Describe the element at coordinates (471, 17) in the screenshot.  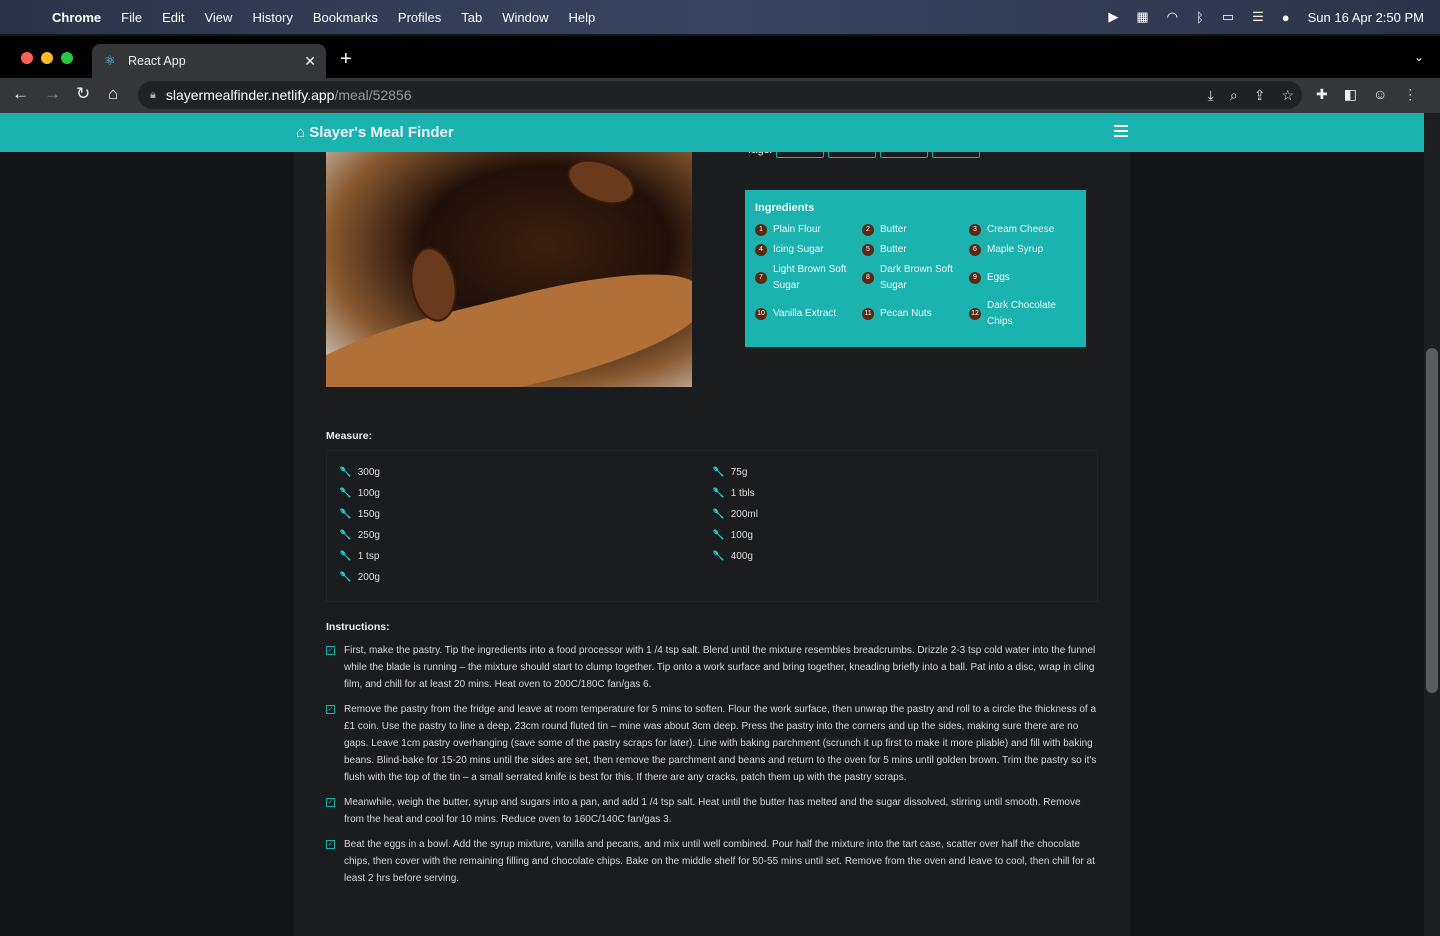
I see `menu-tab: Tab` at that location.